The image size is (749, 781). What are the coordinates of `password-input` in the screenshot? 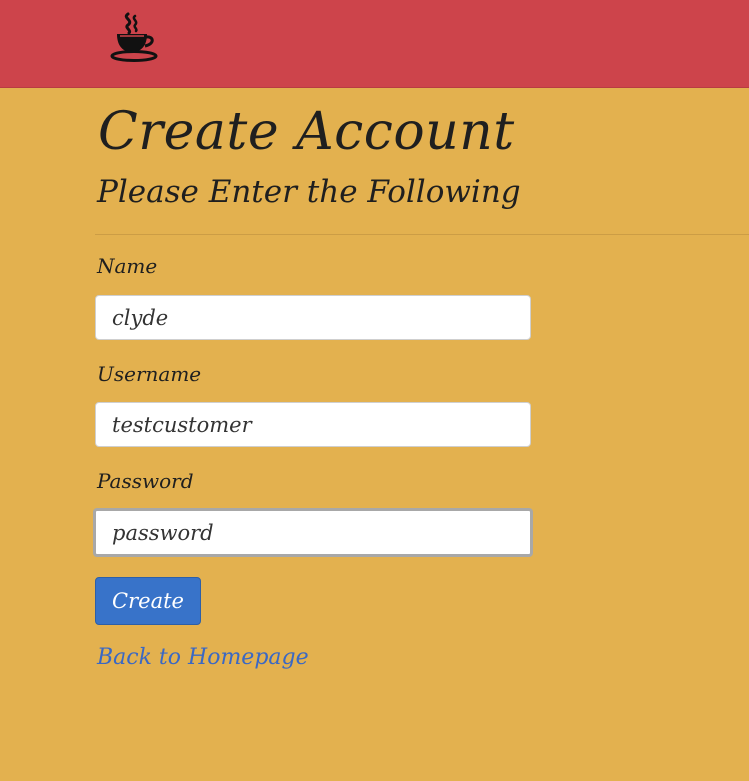 It's located at (313, 532).